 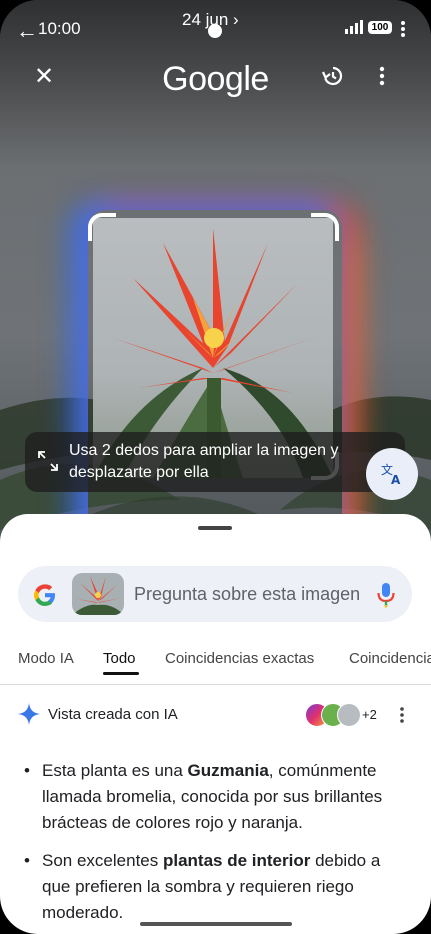 I want to click on home-gesture-bar, so click(x=216, y=924).